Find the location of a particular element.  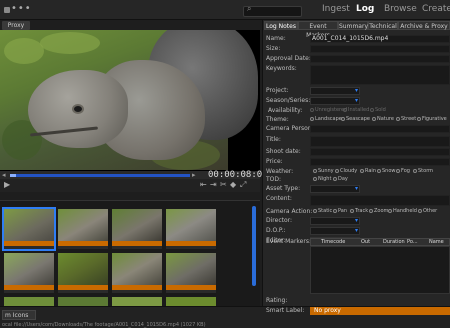

camera-row: Camera Person: is located at coordinates (356, 129).